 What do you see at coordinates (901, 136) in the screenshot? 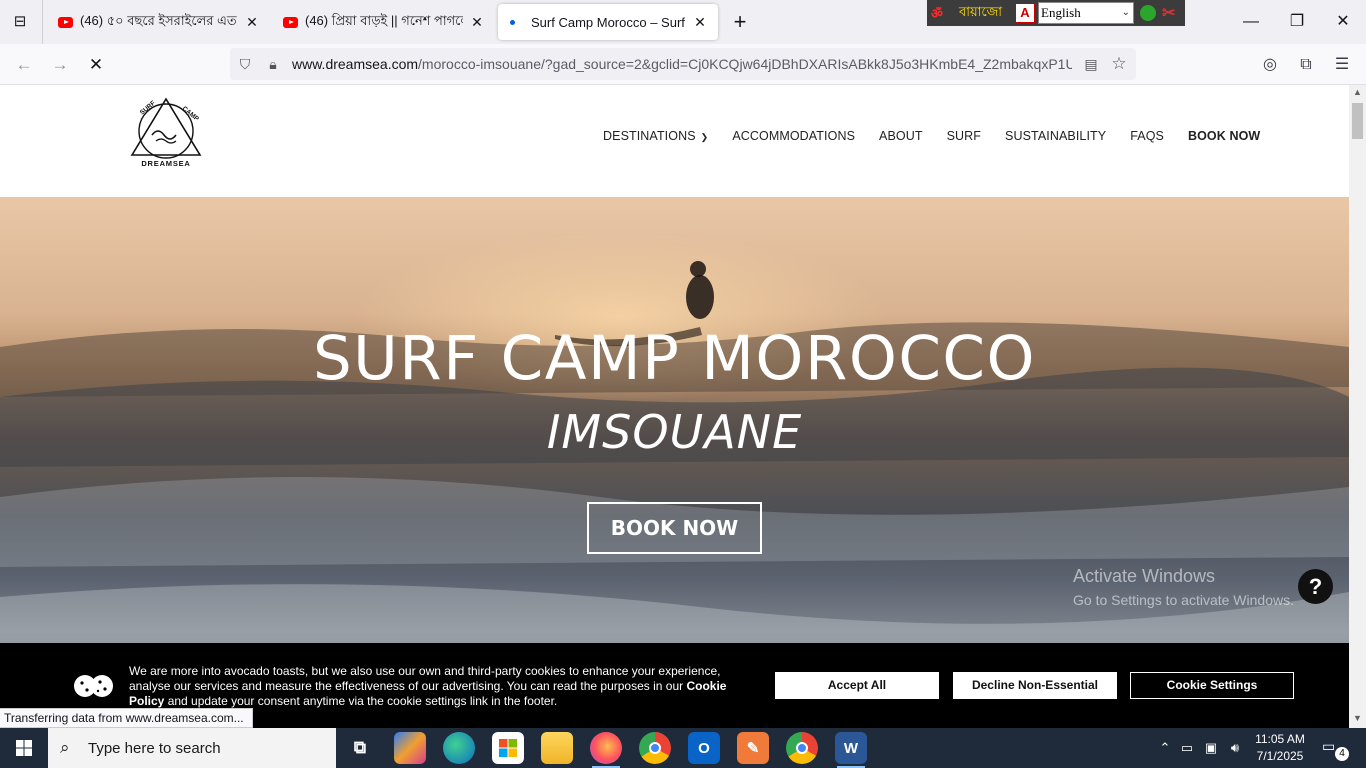
I see `nav-about: ABOUT` at bounding box center [901, 136].